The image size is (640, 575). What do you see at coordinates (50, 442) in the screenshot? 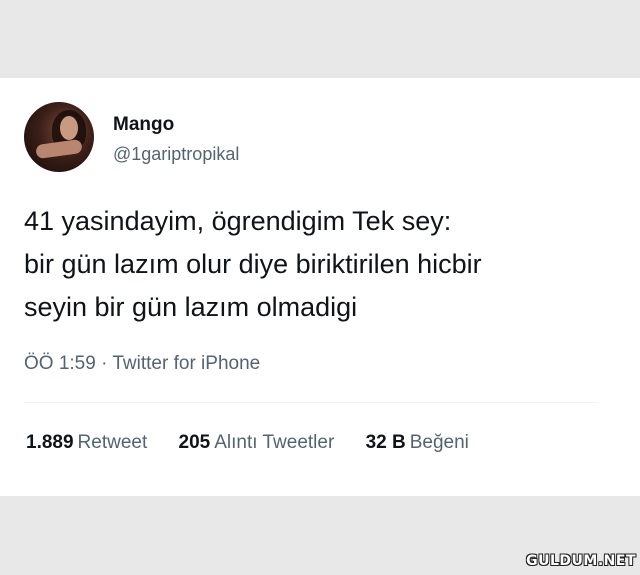
I see `retweet-count: 1.889` at bounding box center [50, 442].